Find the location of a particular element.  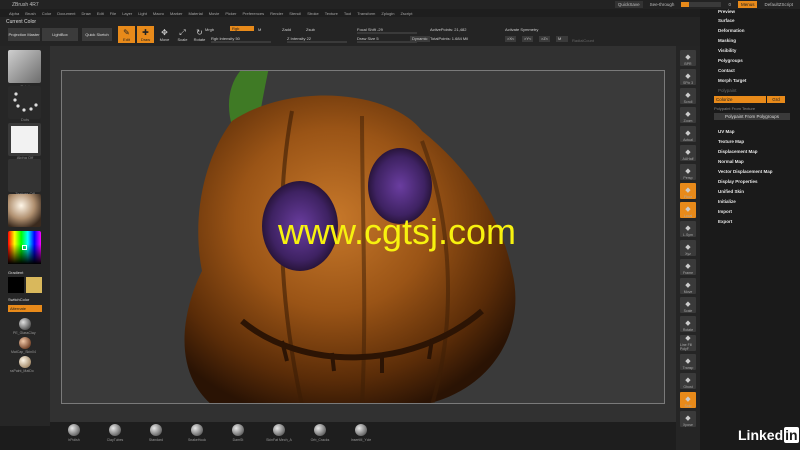

palette-item: Normal Map is located at coordinates (731, 161).